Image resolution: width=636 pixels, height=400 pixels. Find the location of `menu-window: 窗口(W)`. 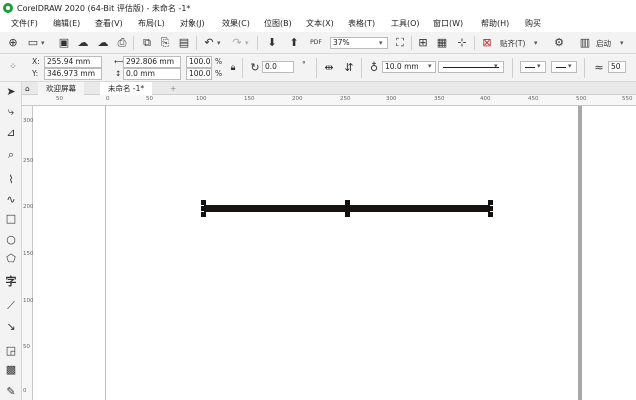

menu-window: 窗口(W) is located at coordinates (448, 23).